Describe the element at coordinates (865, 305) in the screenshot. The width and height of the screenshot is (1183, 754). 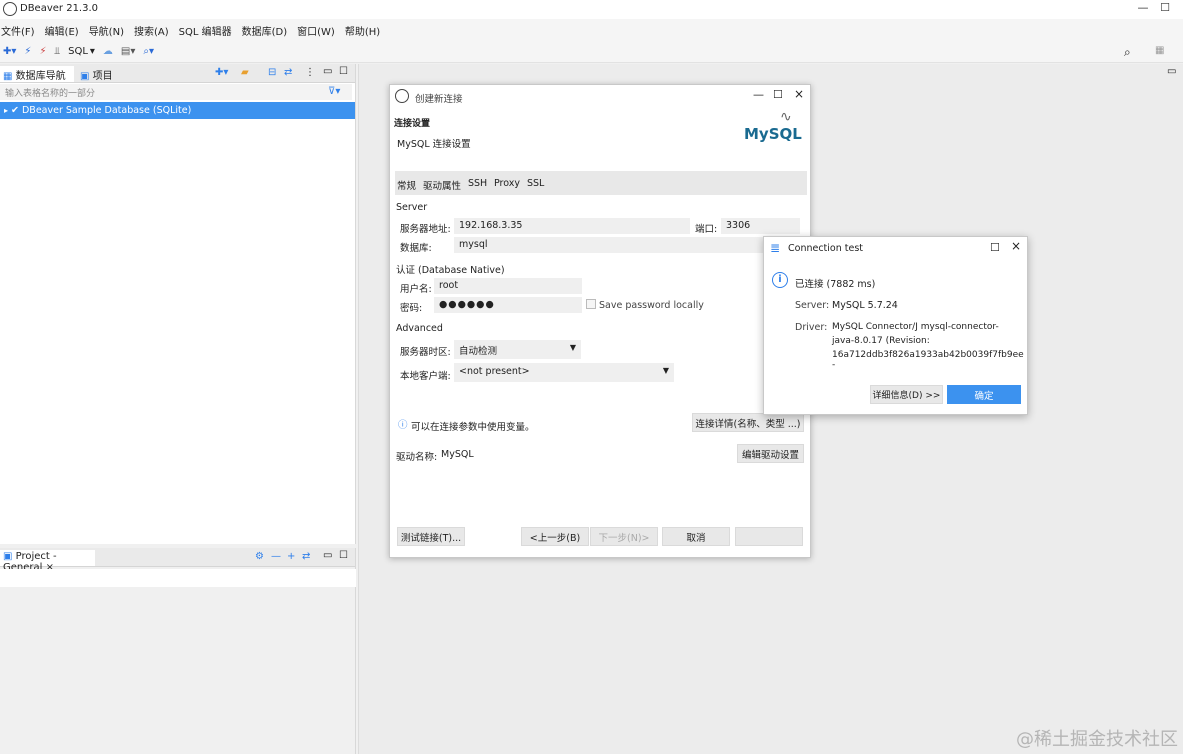
I see `server-value: MySQL 5.7.24` at that location.